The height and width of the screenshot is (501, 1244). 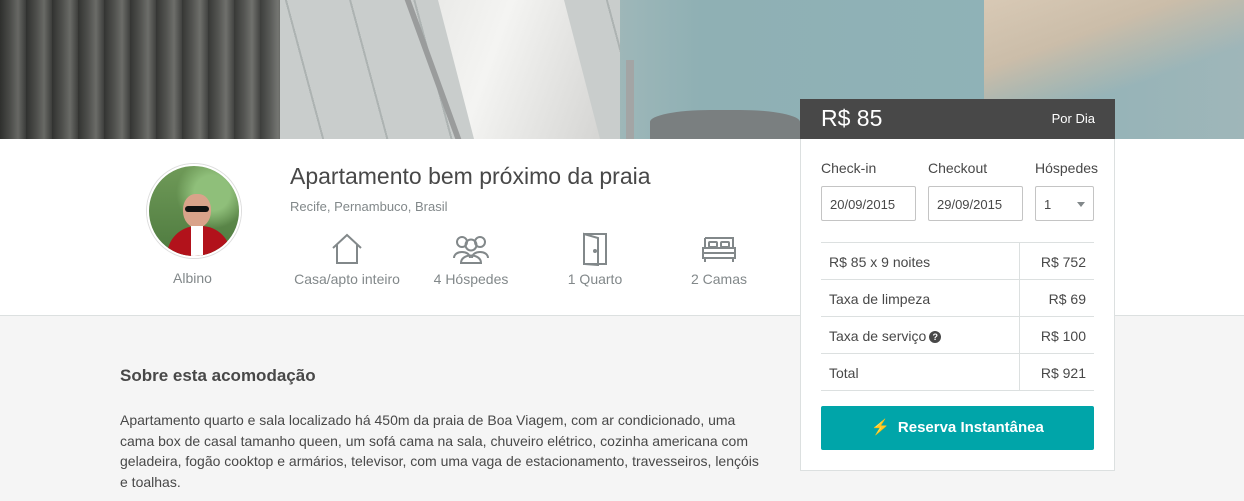 What do you see at coordinates (958, 168) in the screenshot?
I see `checkout-label: Checkout` at bounding box center [958, 168].